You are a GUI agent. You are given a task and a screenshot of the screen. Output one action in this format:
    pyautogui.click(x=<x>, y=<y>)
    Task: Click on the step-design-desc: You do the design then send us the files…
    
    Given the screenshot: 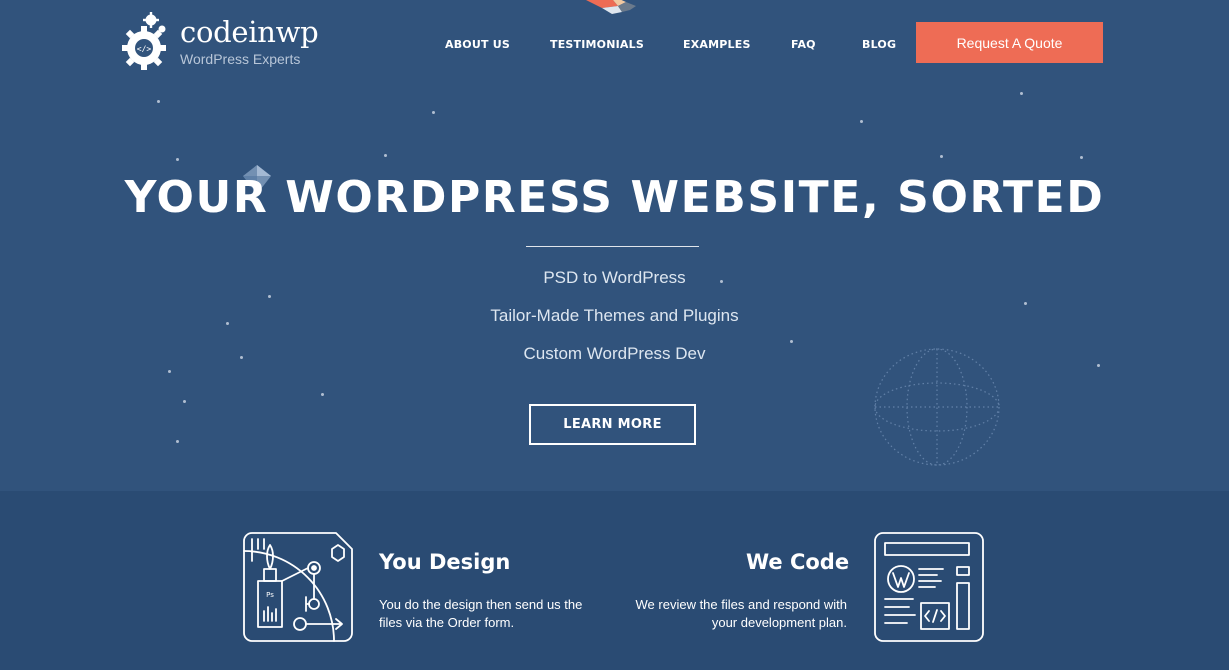 What is the action you would take?
    pyautogui.click(x=481, y=613)
    